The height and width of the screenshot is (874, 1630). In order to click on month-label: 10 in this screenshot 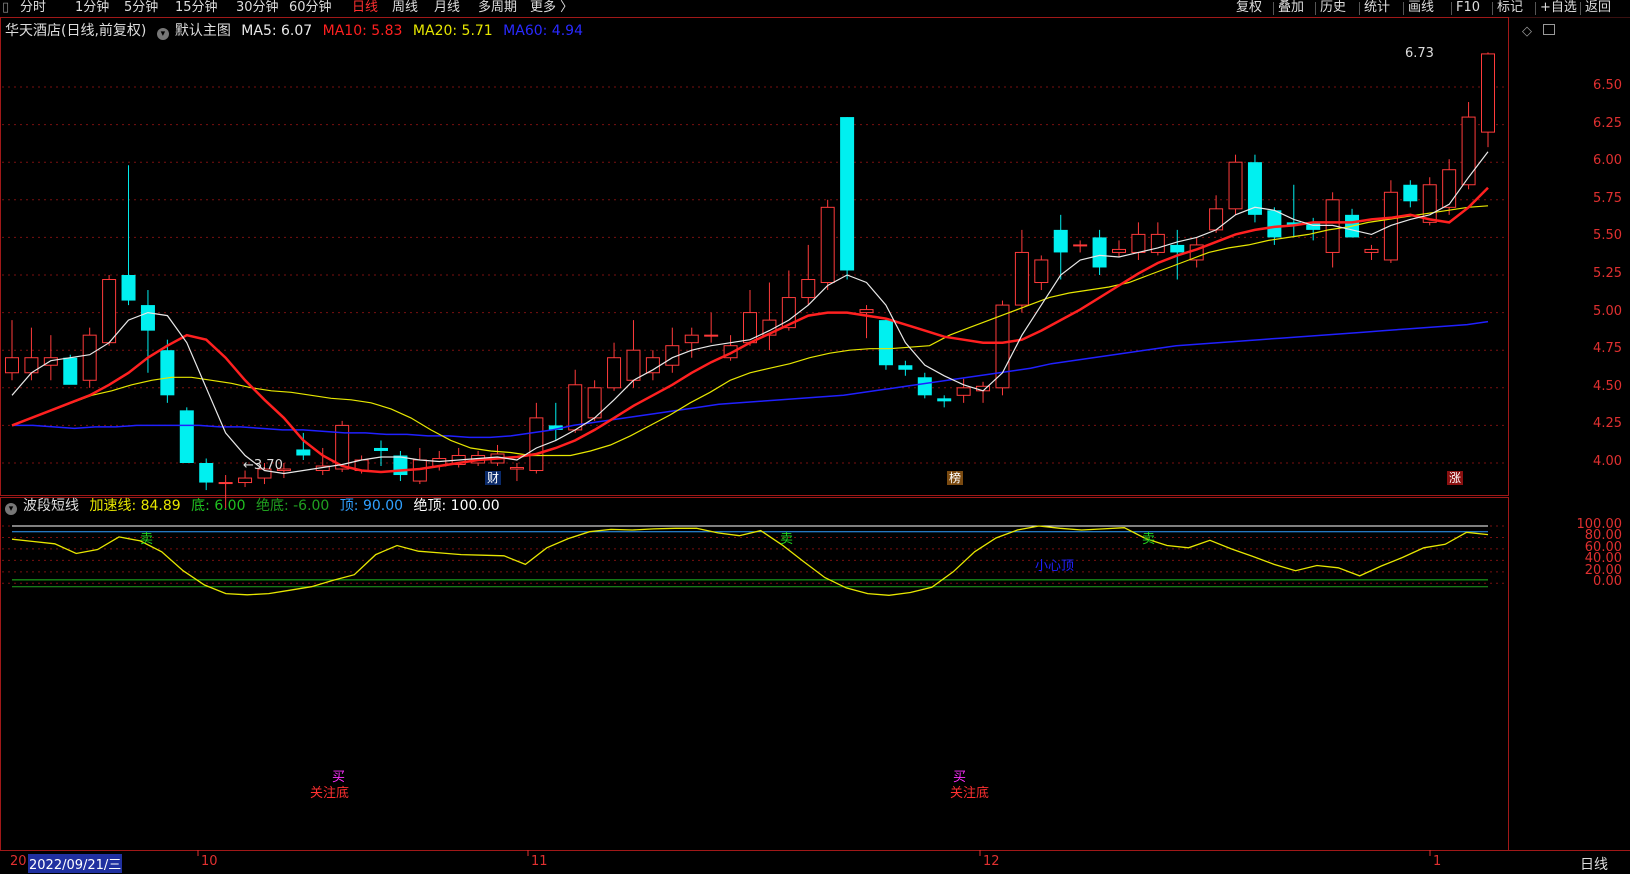, I will do `click(209, 861)`.